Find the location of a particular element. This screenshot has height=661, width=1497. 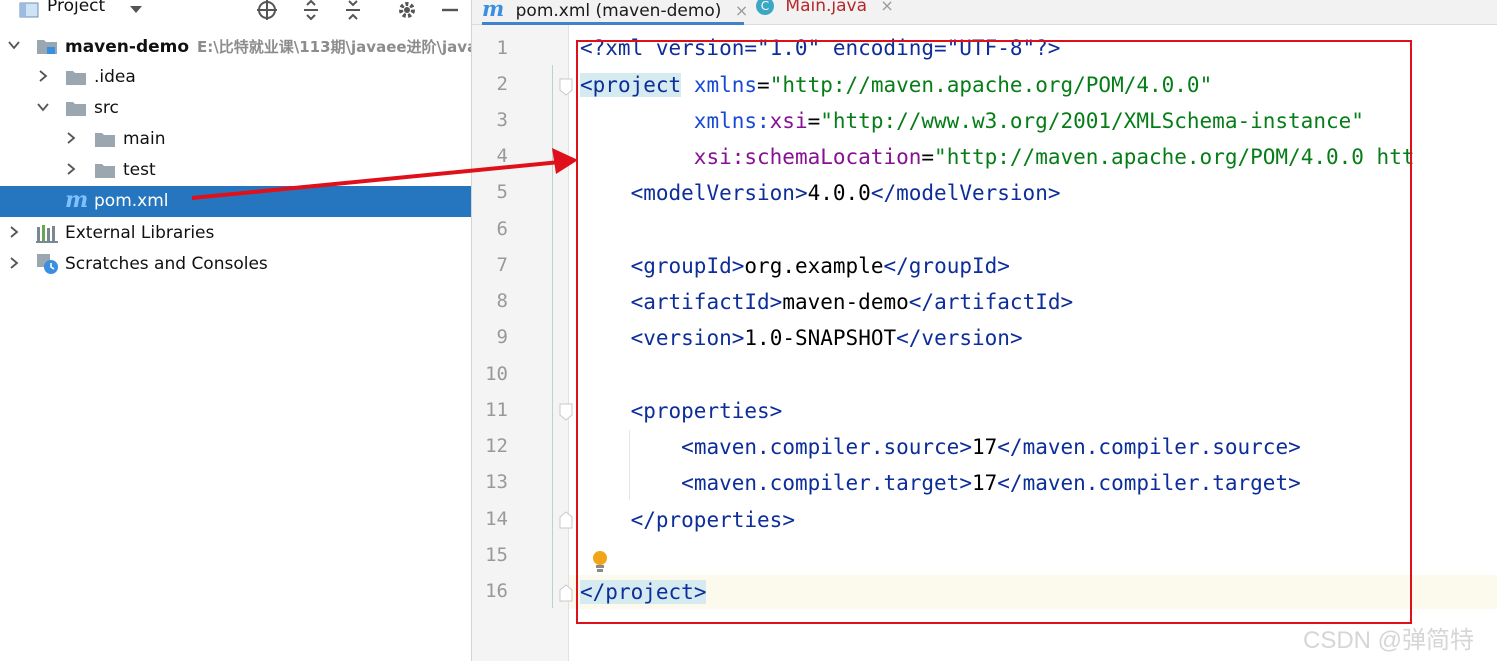

module-path-hint: E:\比特就业课\113期\javaee进阶\java is located at coordinates (334, 47).